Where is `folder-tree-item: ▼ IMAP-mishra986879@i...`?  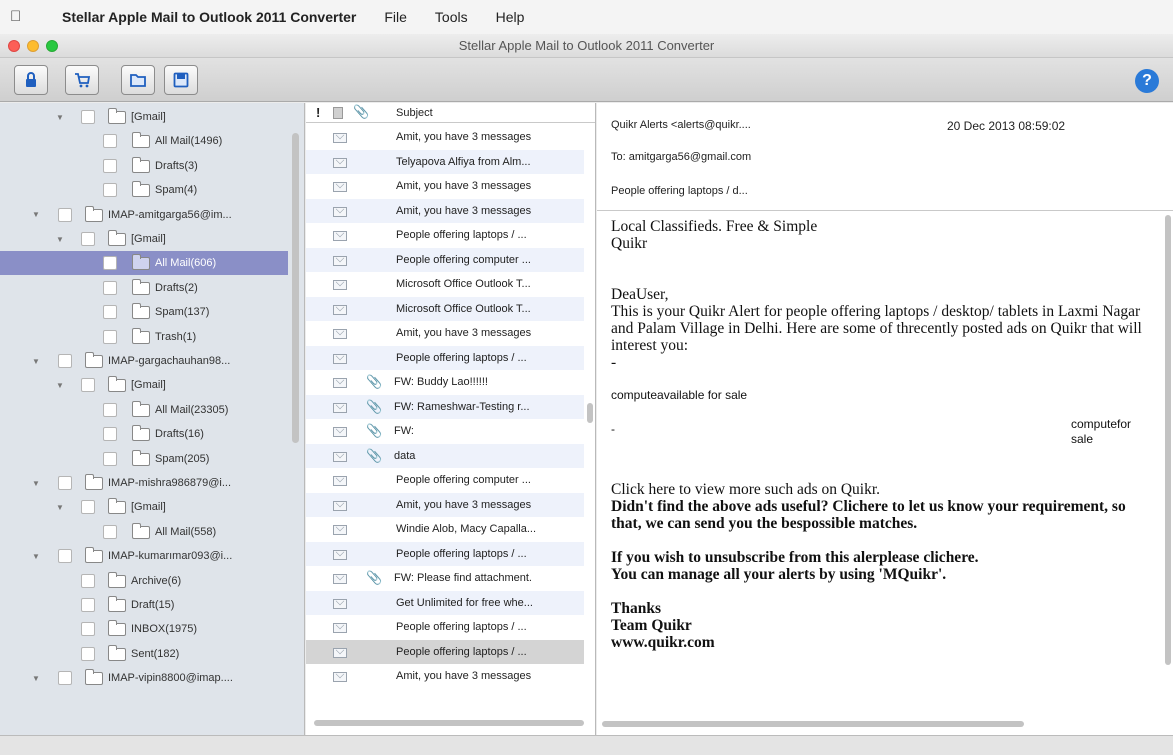 folder-tree-item: ▼ IMAP-mishra986879@i... is located at coordinates (144, 483).